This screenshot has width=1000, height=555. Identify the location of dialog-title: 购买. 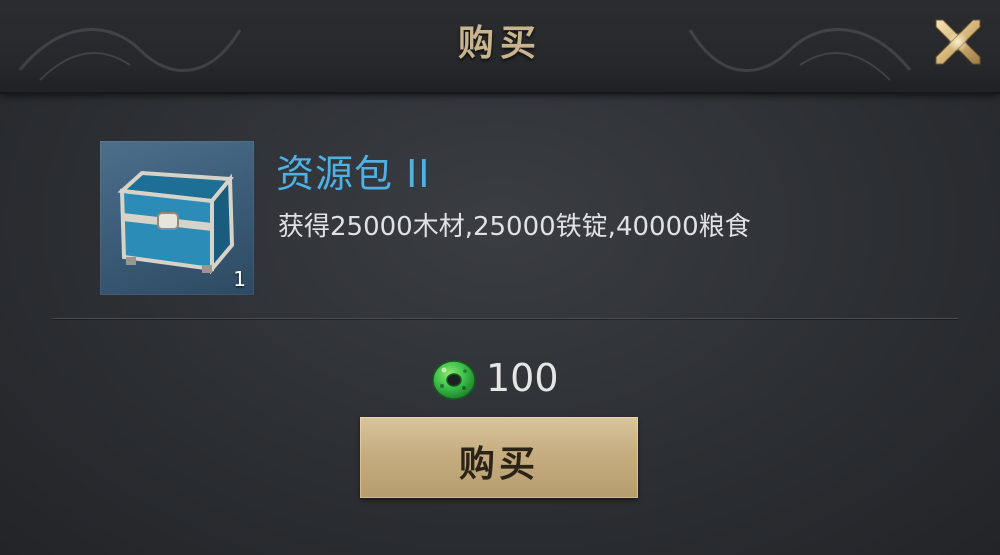
(499, 43).